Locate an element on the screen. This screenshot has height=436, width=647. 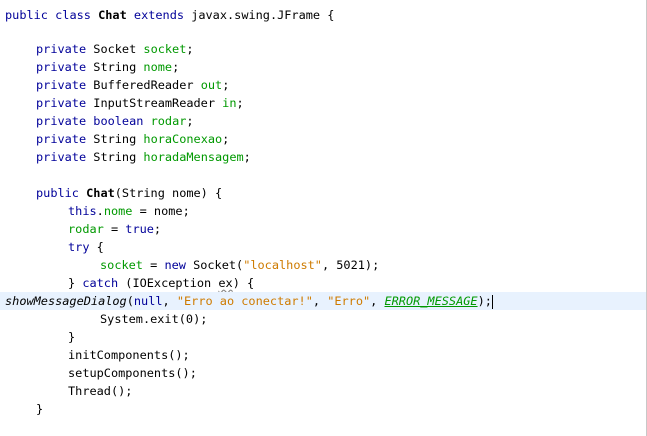
code-line-field-out: private BufferedReader out; is located at coordinates (117, 85).